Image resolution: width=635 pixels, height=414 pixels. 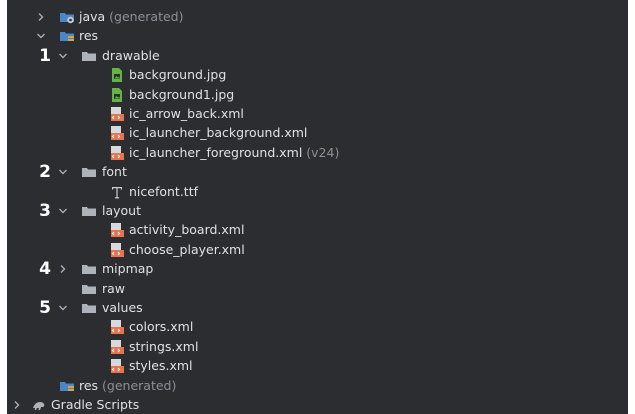 What do you see at coordinates (321, 152) in the screenshot?
I see `tree-item-suffix: (v24)` at bounding box center [321, 152].